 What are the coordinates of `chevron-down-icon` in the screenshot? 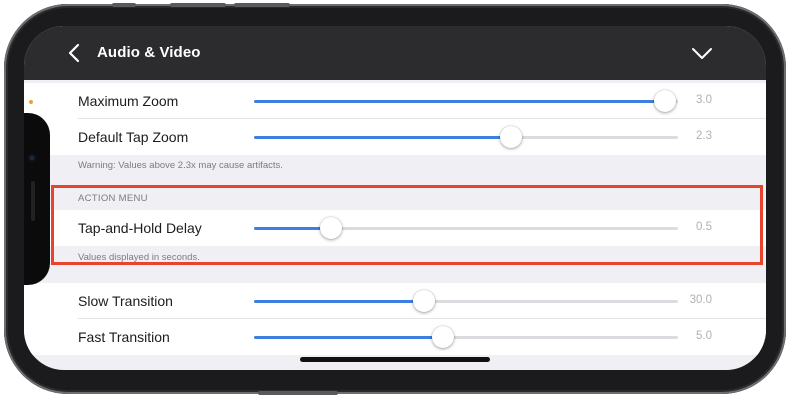 It's located at (702, 53).